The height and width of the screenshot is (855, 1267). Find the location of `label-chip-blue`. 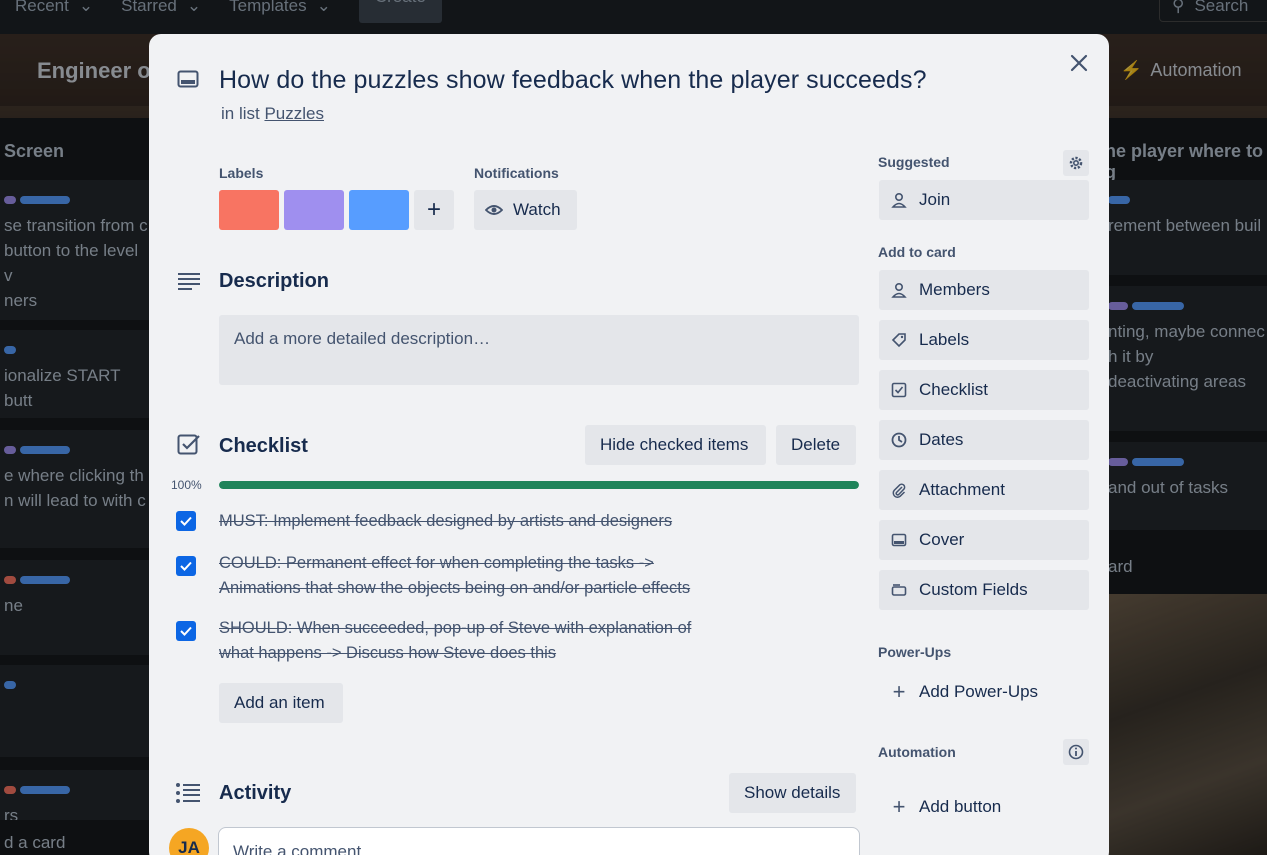

label-chip-blue is located at coordinates (379, 210).